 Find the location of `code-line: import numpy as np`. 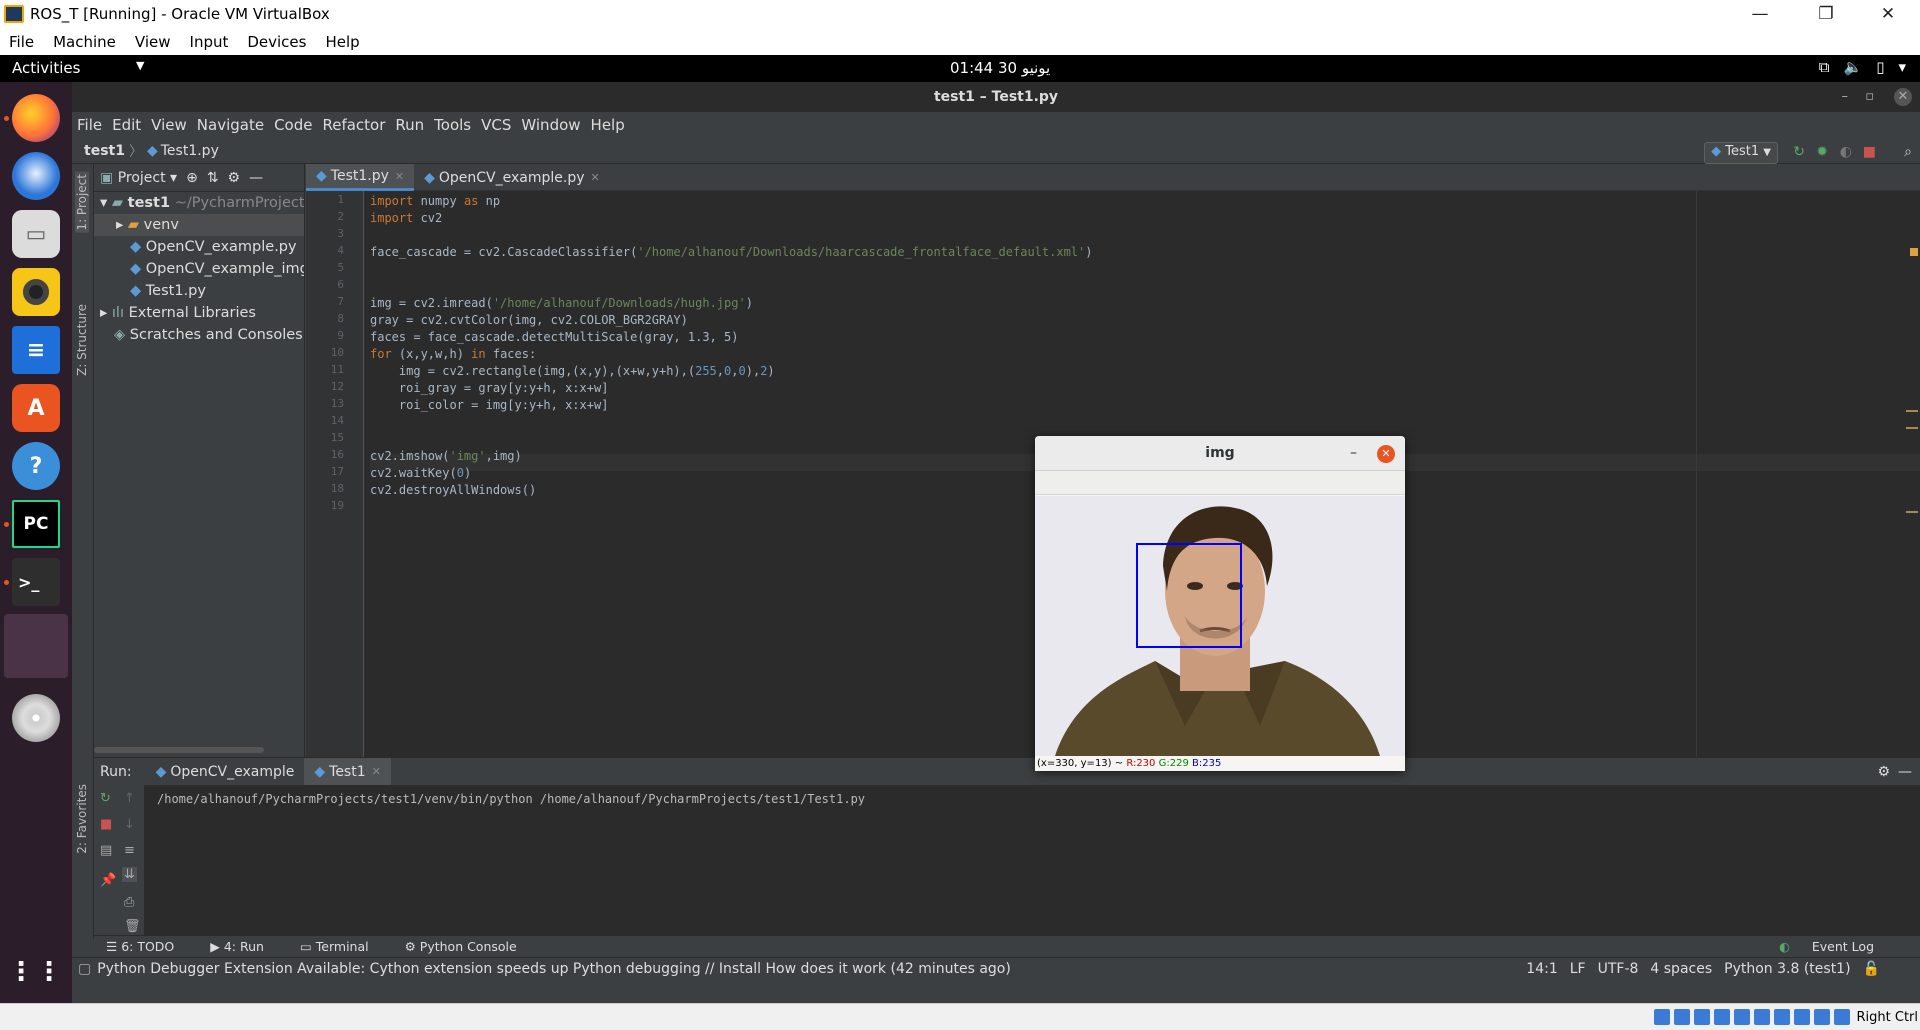

code-line: import numpy as np is located at coordinates (435, 201).